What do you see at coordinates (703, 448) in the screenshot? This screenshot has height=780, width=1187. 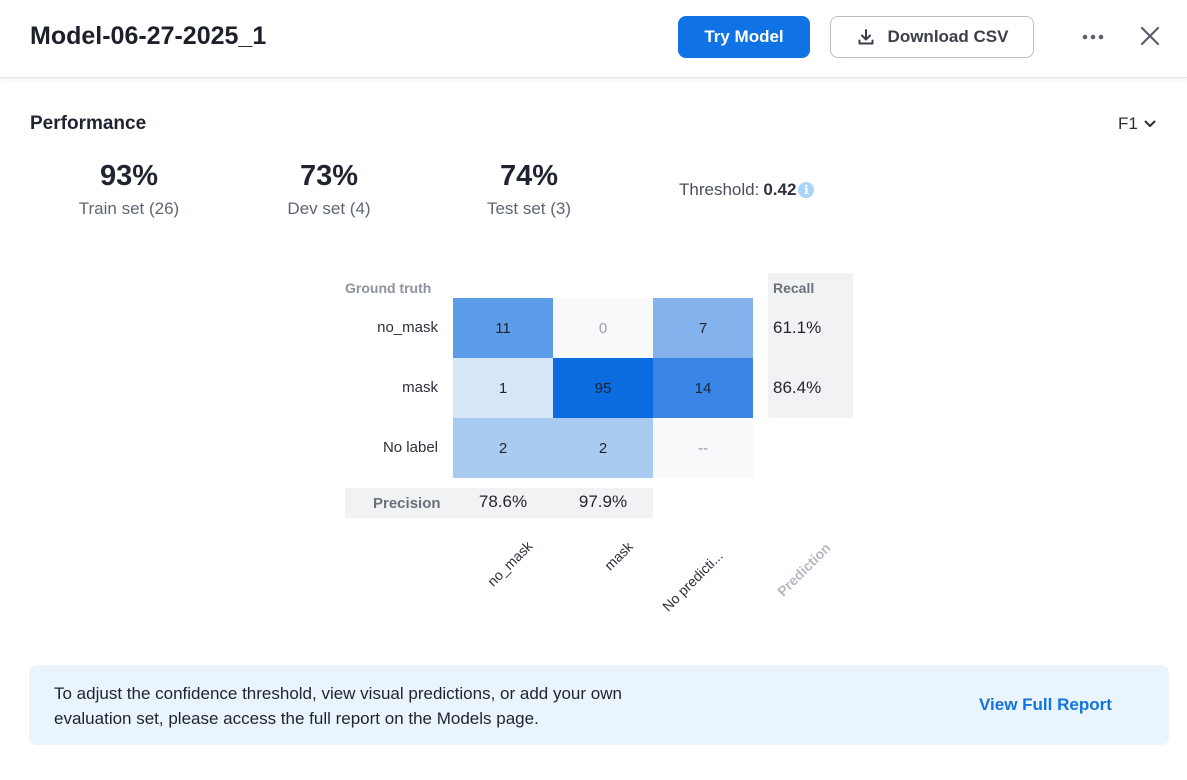 I see `matrix-cell: --` at bounding box center [703, 448].